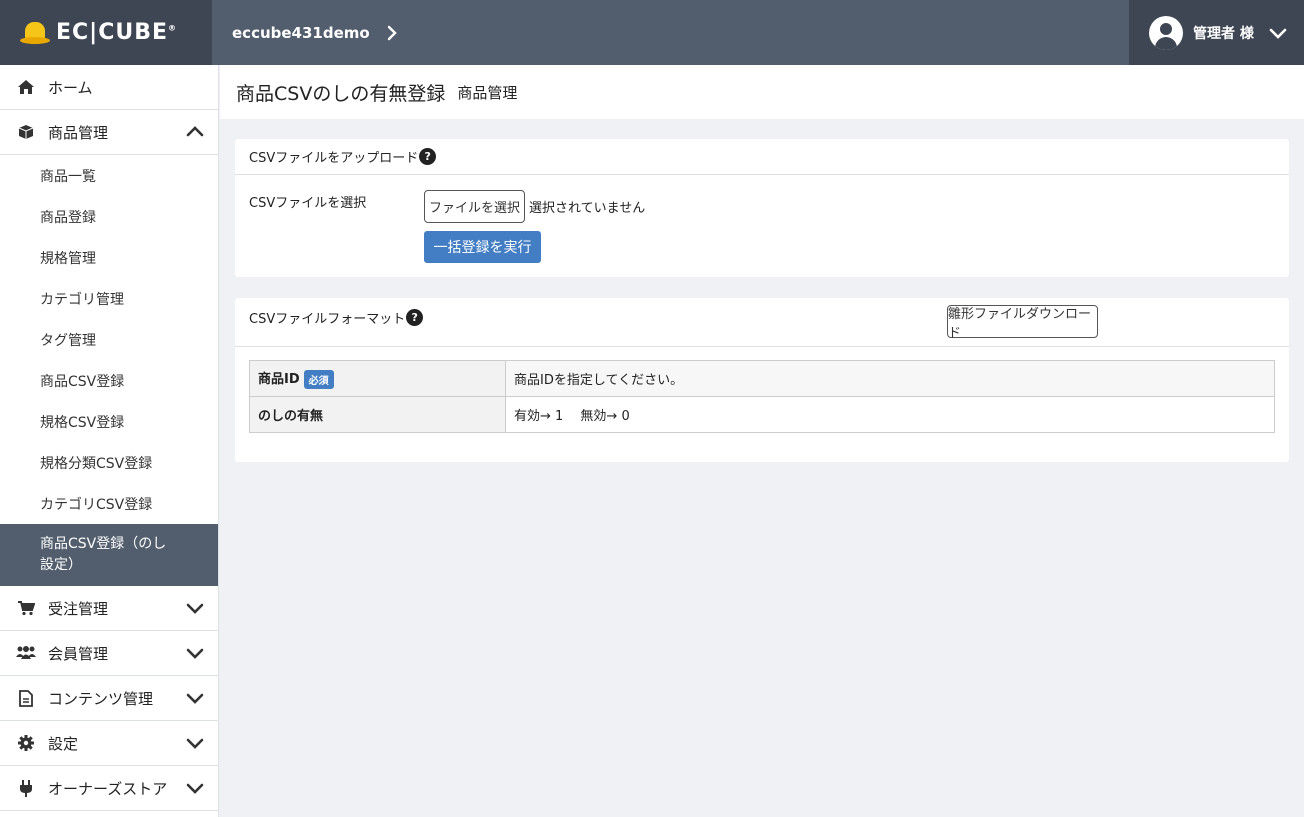 The width and height of the screenshot is (1304, 817). Describe the element at coordinates (392, 32) in the screenshot. I see `chevron-right-icon` at that location.